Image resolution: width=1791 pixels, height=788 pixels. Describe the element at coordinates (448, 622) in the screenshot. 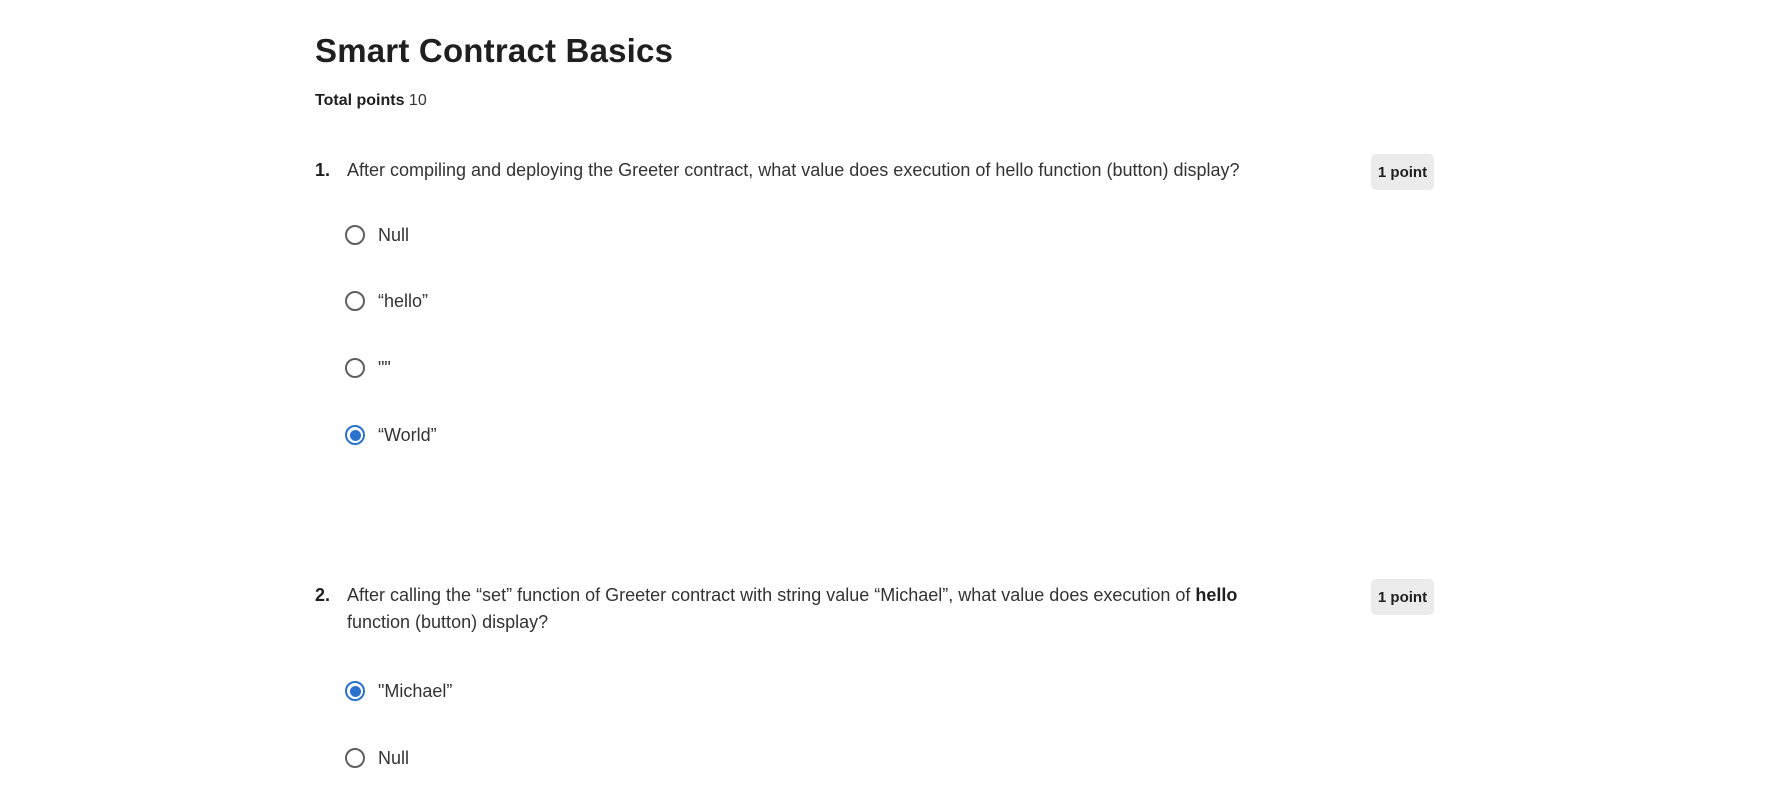

I see `question-text-part: function (button) display?` at that location.